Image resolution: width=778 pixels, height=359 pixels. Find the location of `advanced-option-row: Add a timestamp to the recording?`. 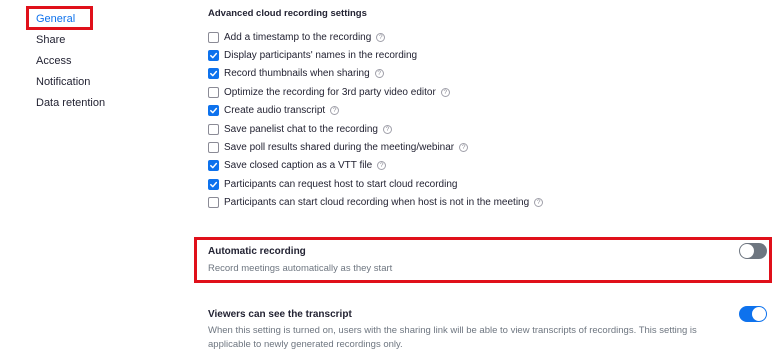

advanced-option-row: Add a timestamp to the recording? is located at coordinates (297, 37).